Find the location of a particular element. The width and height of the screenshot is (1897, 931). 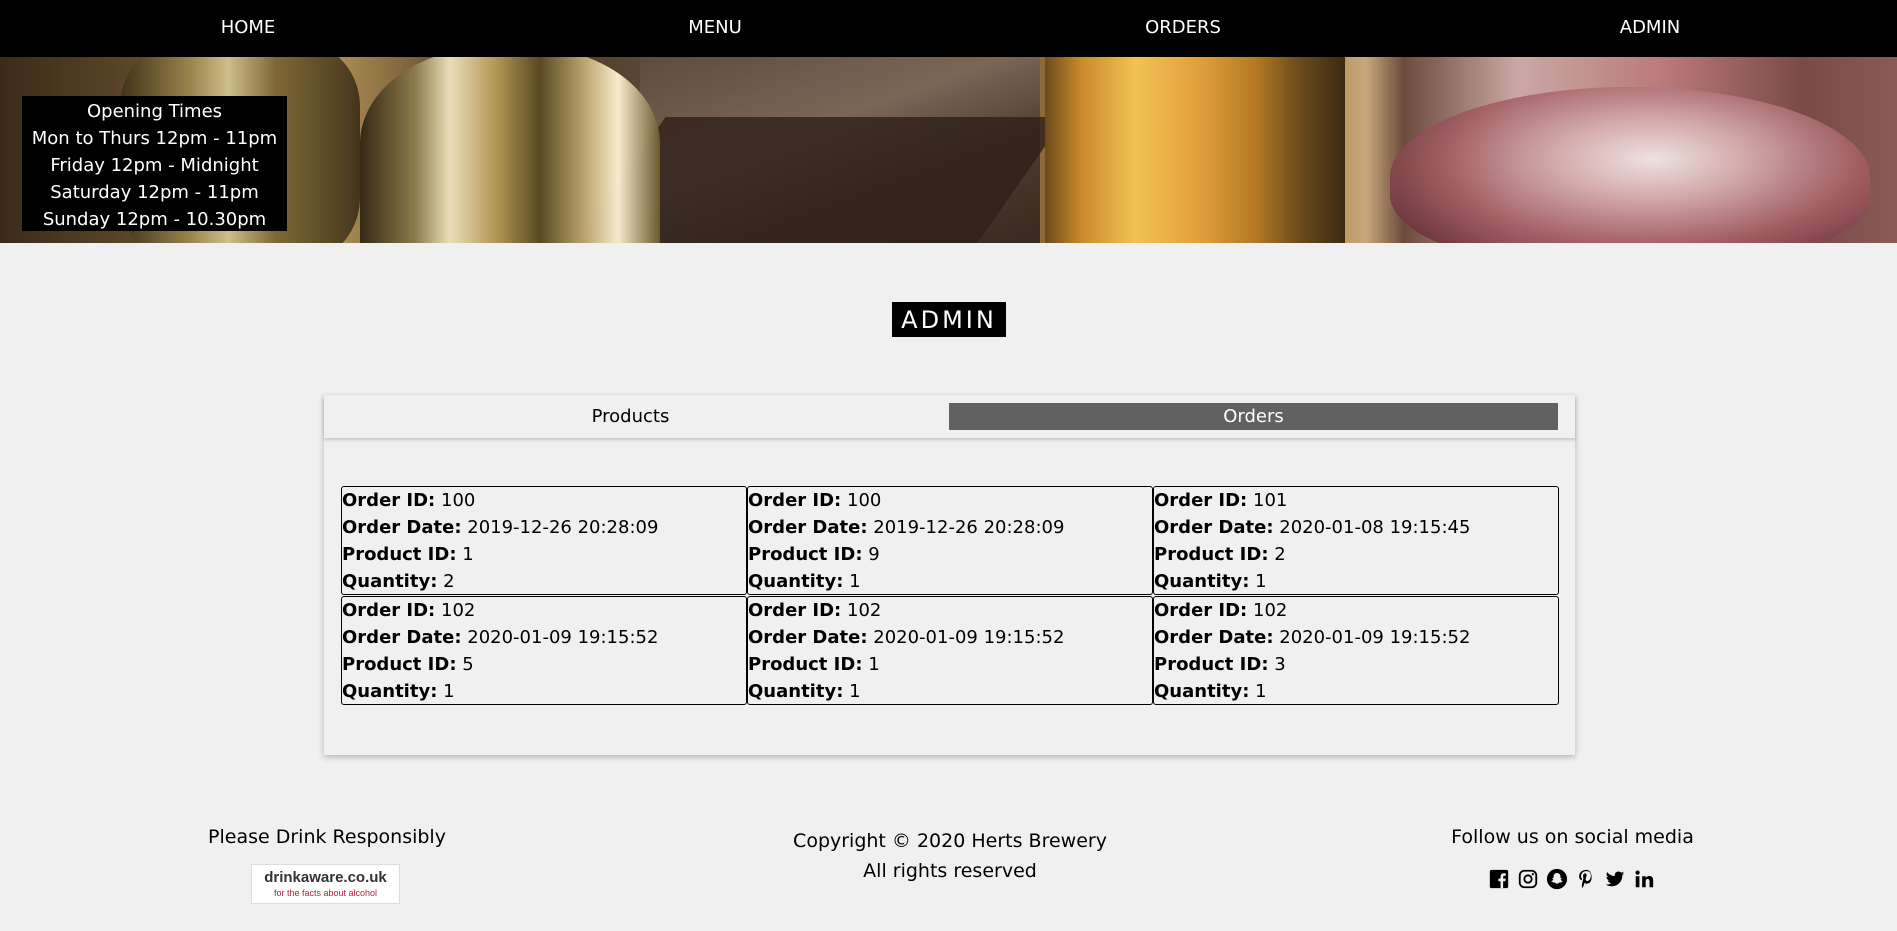

tab-orders: Orders is located at coordinates (1253, 416).